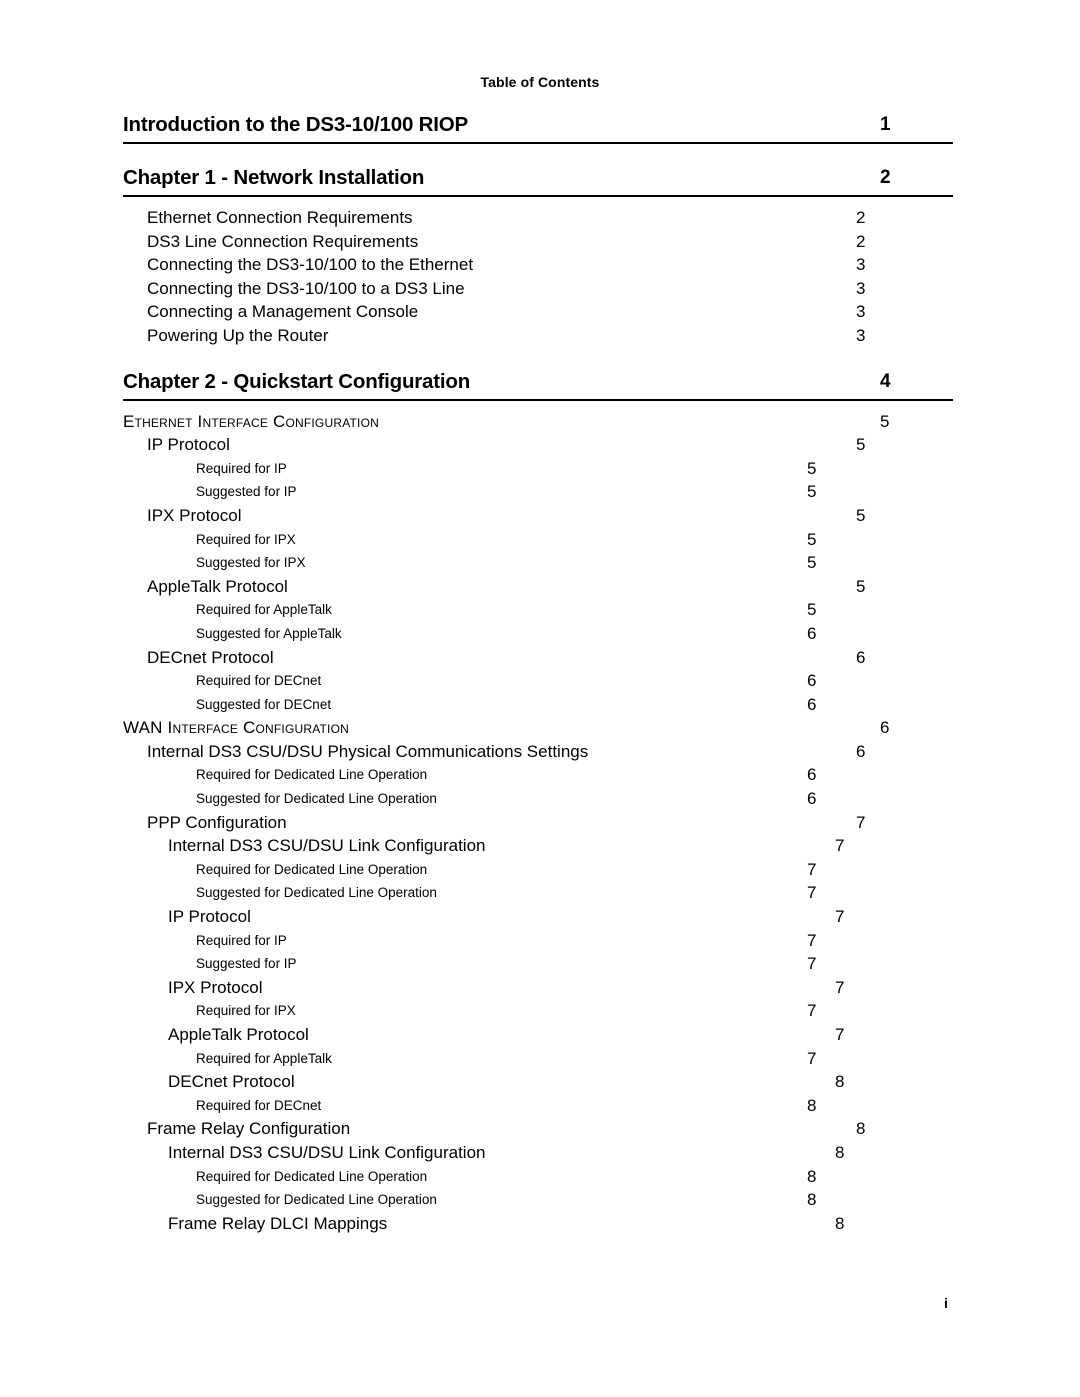  What do you see at coordinates (188, 445) in the screenshot?
I see `toc-entry-label: IP Protocol` at bounding box center [188, 445].